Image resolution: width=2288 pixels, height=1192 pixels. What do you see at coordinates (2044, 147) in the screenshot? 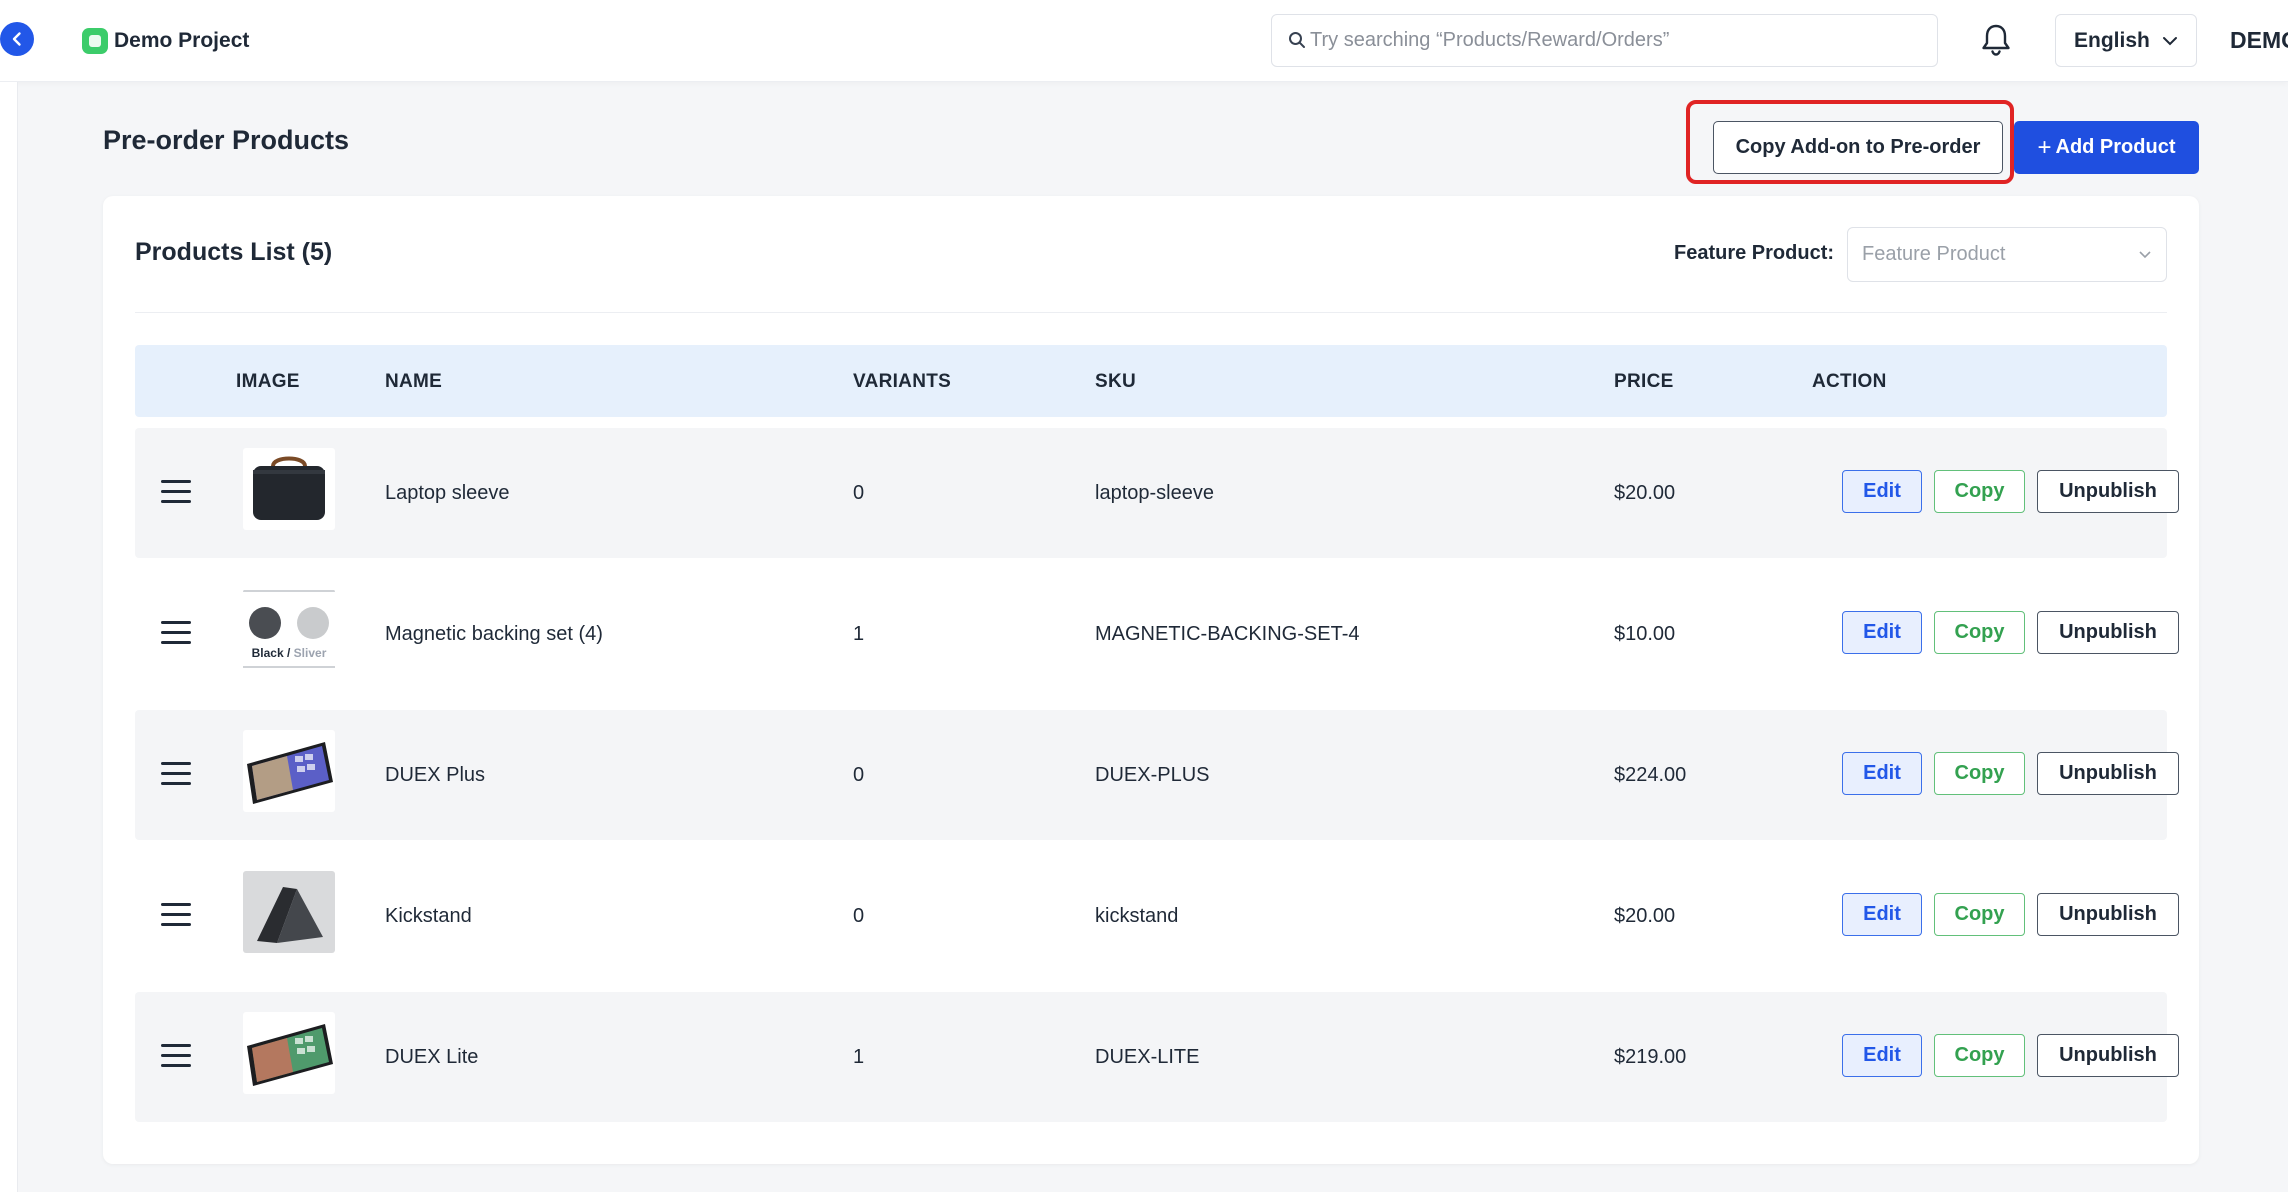
I see `plus-icon: +` at bounding box center [2044, 147].